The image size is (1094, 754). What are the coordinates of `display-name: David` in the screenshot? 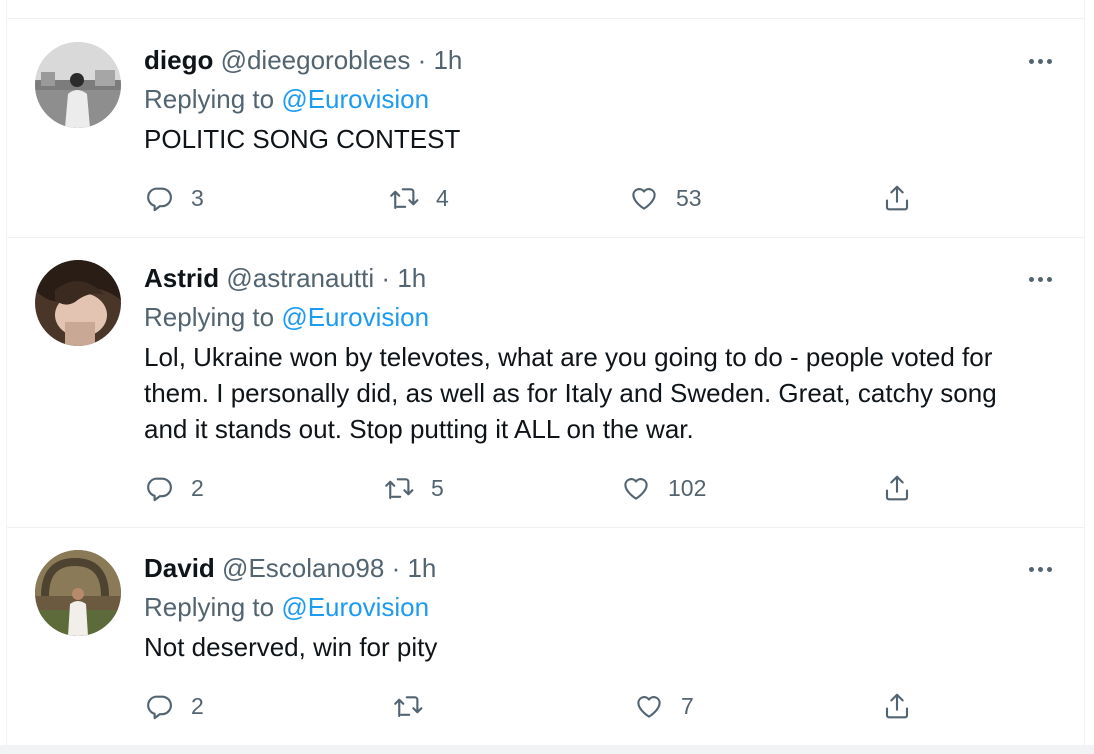 It's located at (179, 568).